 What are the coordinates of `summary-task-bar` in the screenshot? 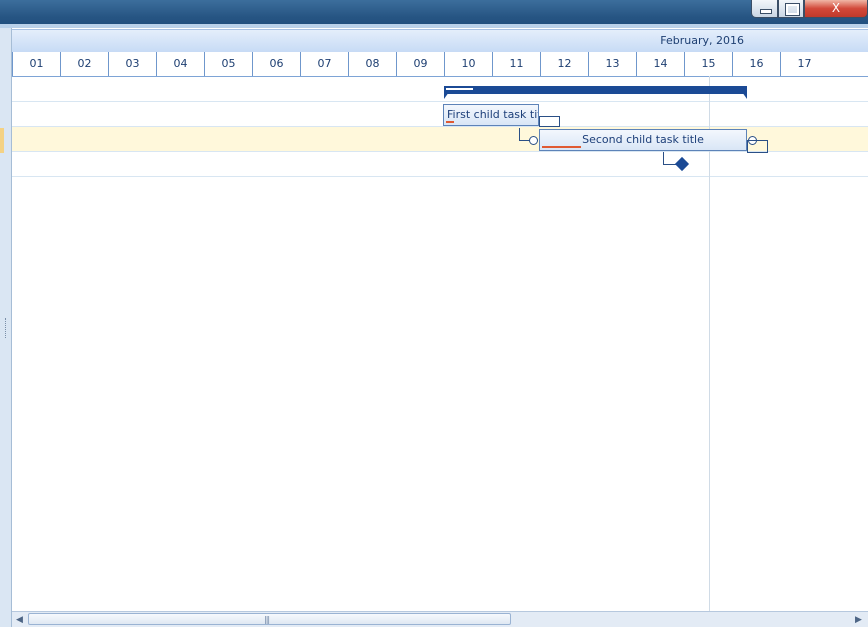 It's located at (595, 90).